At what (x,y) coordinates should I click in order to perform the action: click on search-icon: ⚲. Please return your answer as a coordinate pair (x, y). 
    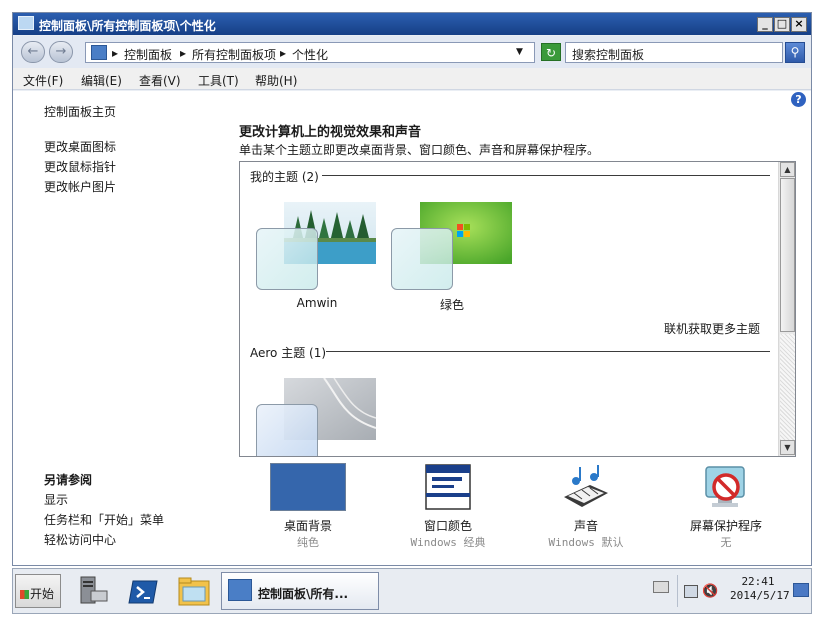
    Looking at the image, I should click on (795, 52).